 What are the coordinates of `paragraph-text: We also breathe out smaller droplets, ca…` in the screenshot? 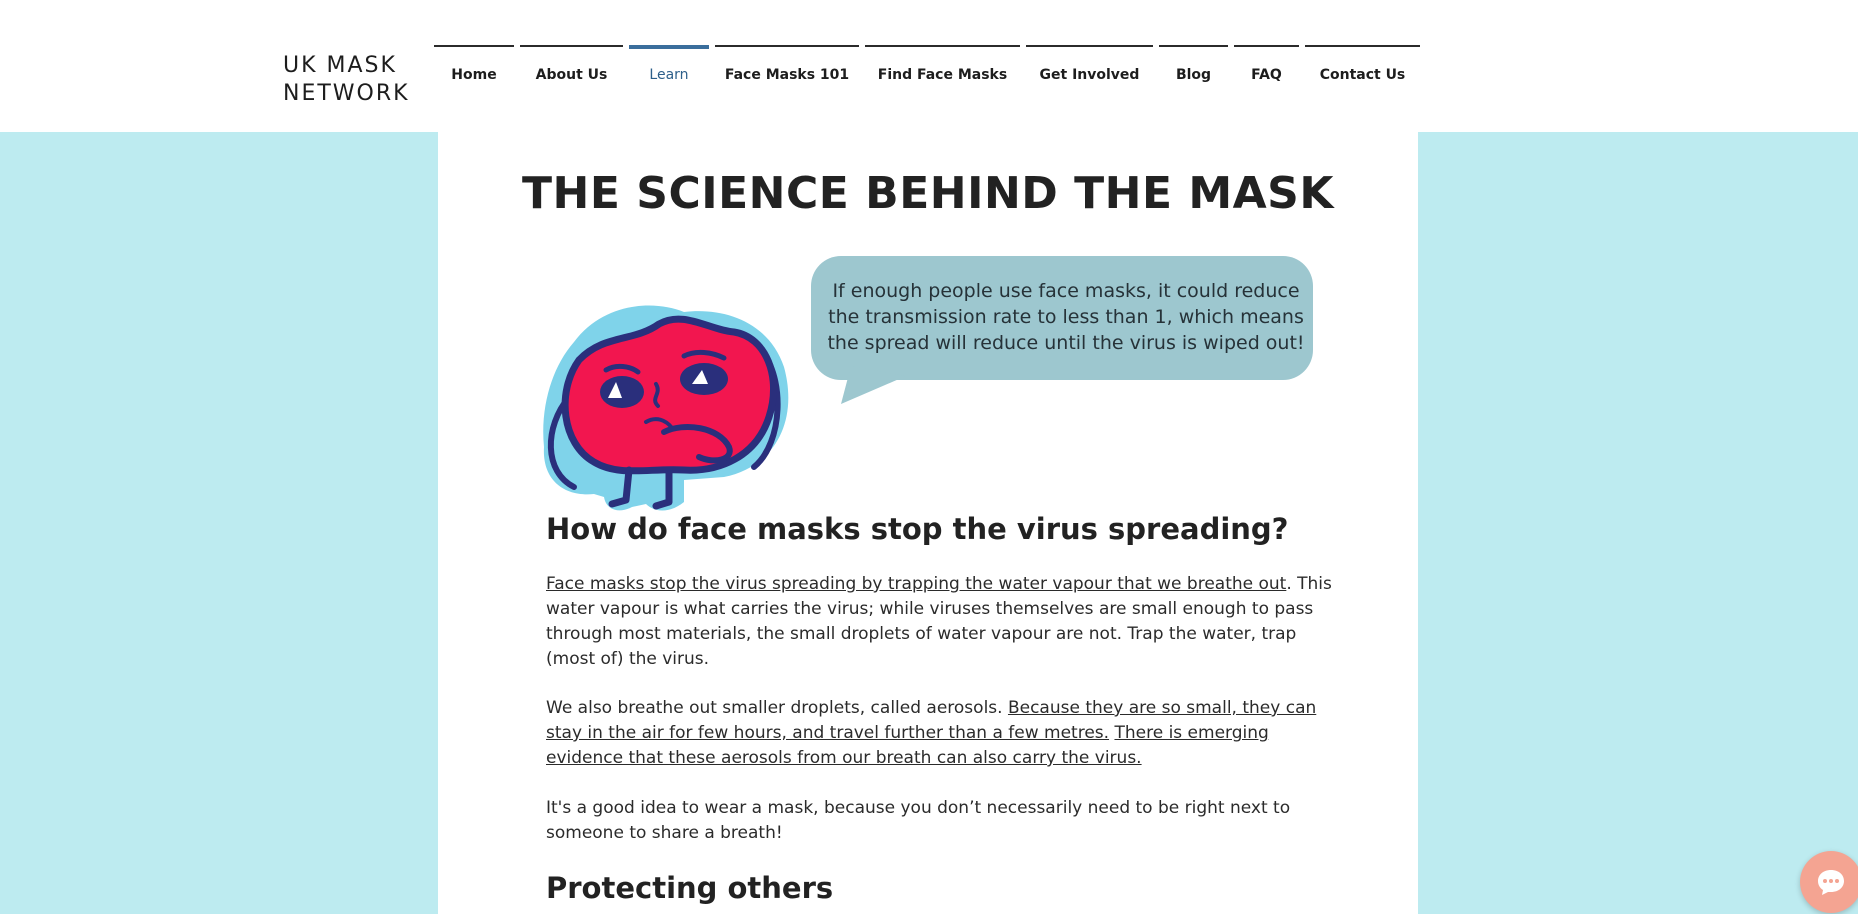 It's located at (777, 708).